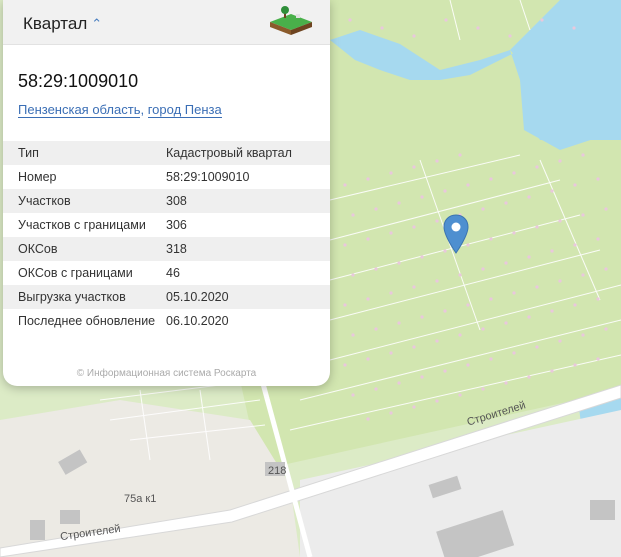 This screenshot has height=557, width=621. What do you see at coordinates (277, 471) in the screenshot?
I see `building-label-218: 218` at bounding box center [277, 471].